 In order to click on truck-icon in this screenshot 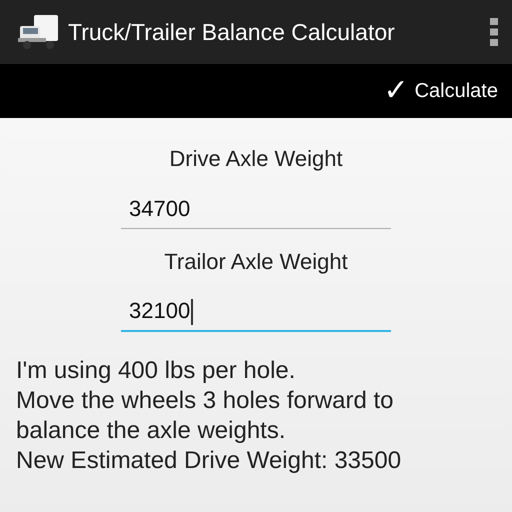, I will do `click(38, 32)`.